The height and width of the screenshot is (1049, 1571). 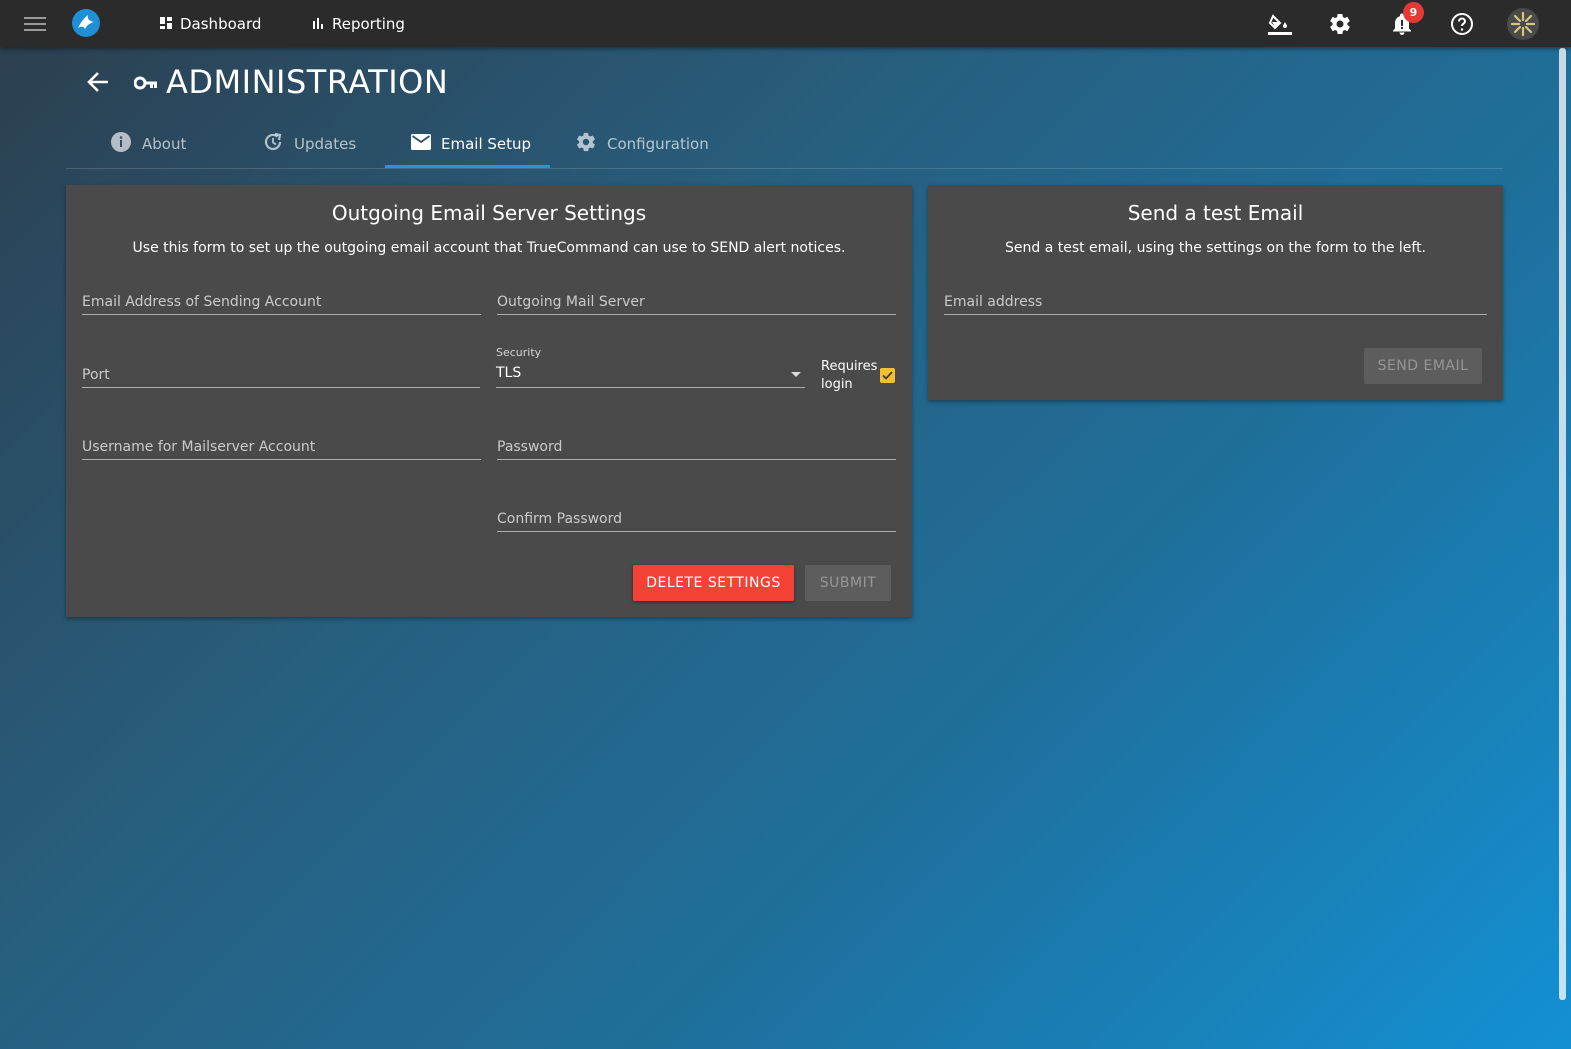 What do you see at coordinates (1215, 213) in the screenshot?
I see `test-email-title: Send a test Email` at bounding box center [1215, 213].